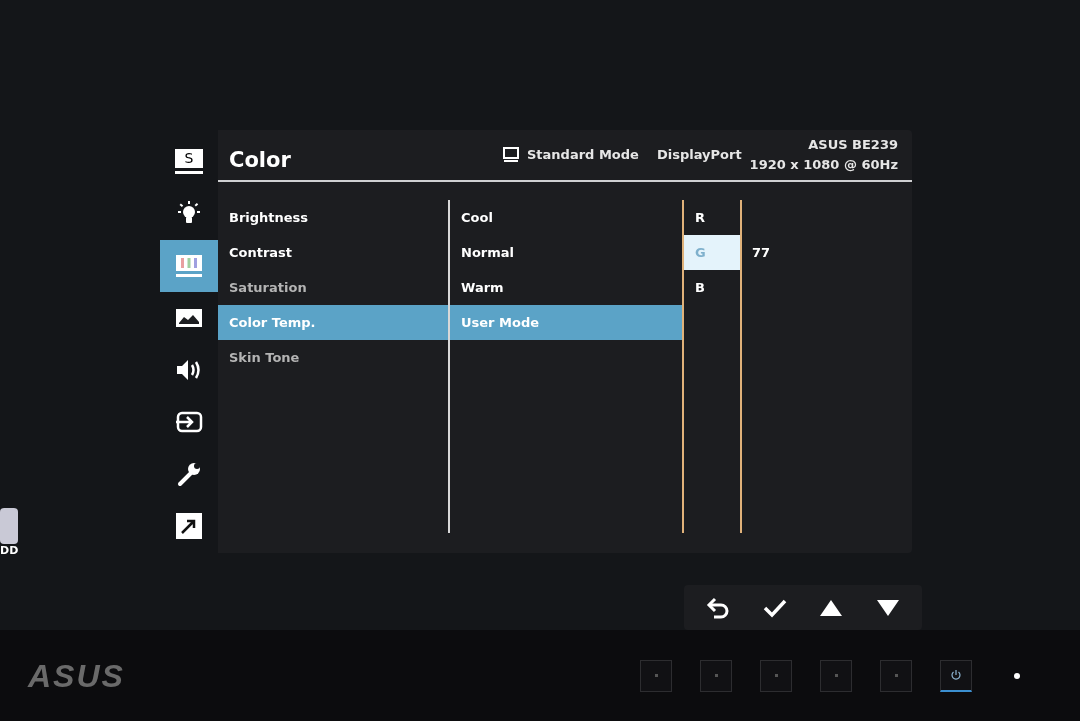  I want to click on desktop-icon-label: DD, so click(9, 551).